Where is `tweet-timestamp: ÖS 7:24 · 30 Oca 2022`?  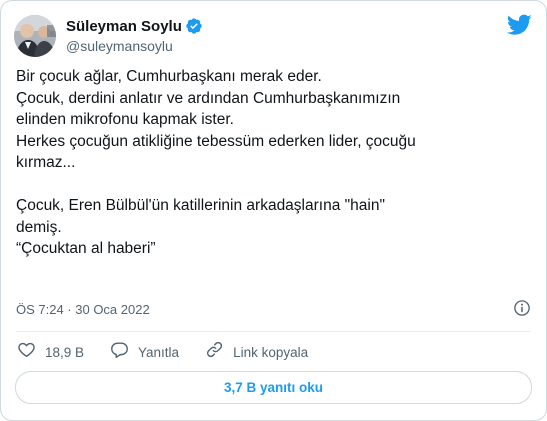 tweet-timestamp: ÖS 7:24 · 30 Oca 2022 is located at coordinates (83, 309).